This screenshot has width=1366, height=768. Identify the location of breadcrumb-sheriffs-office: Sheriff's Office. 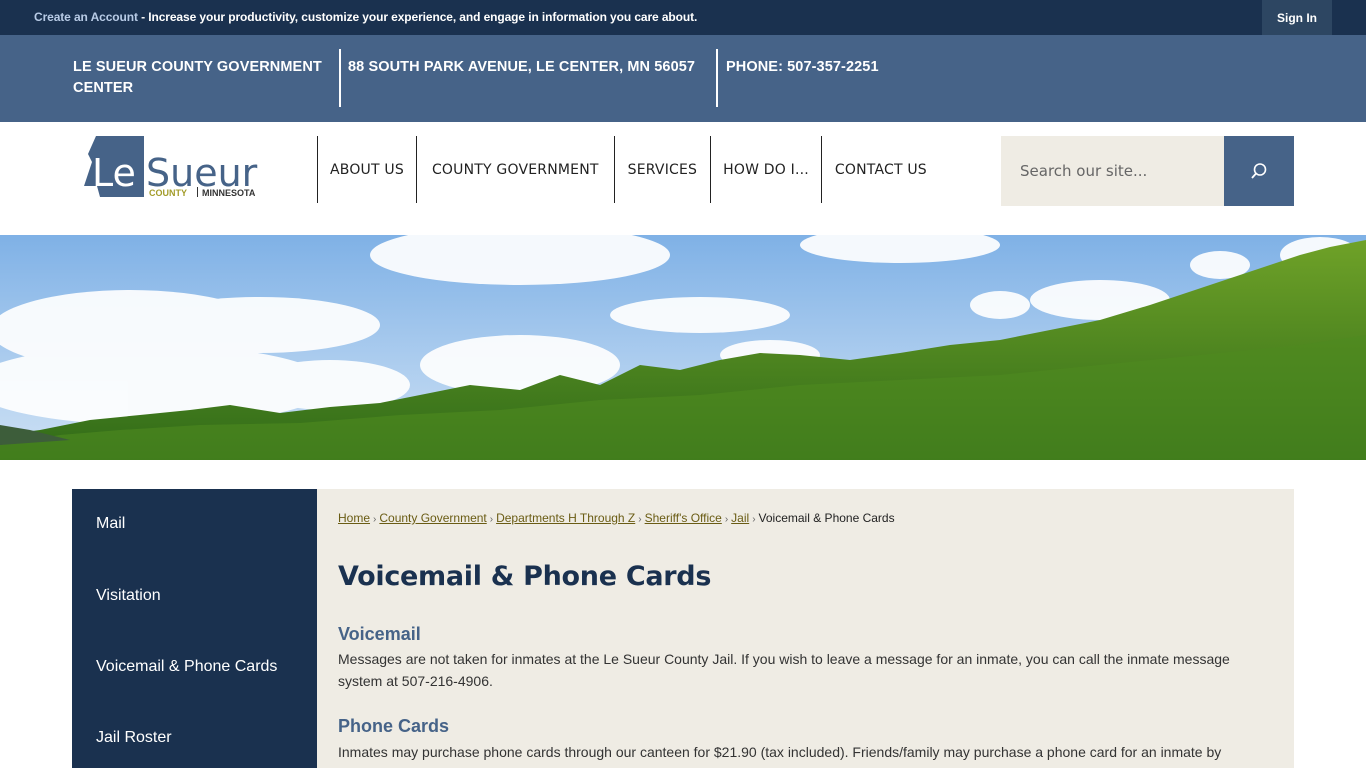
(683, 518).